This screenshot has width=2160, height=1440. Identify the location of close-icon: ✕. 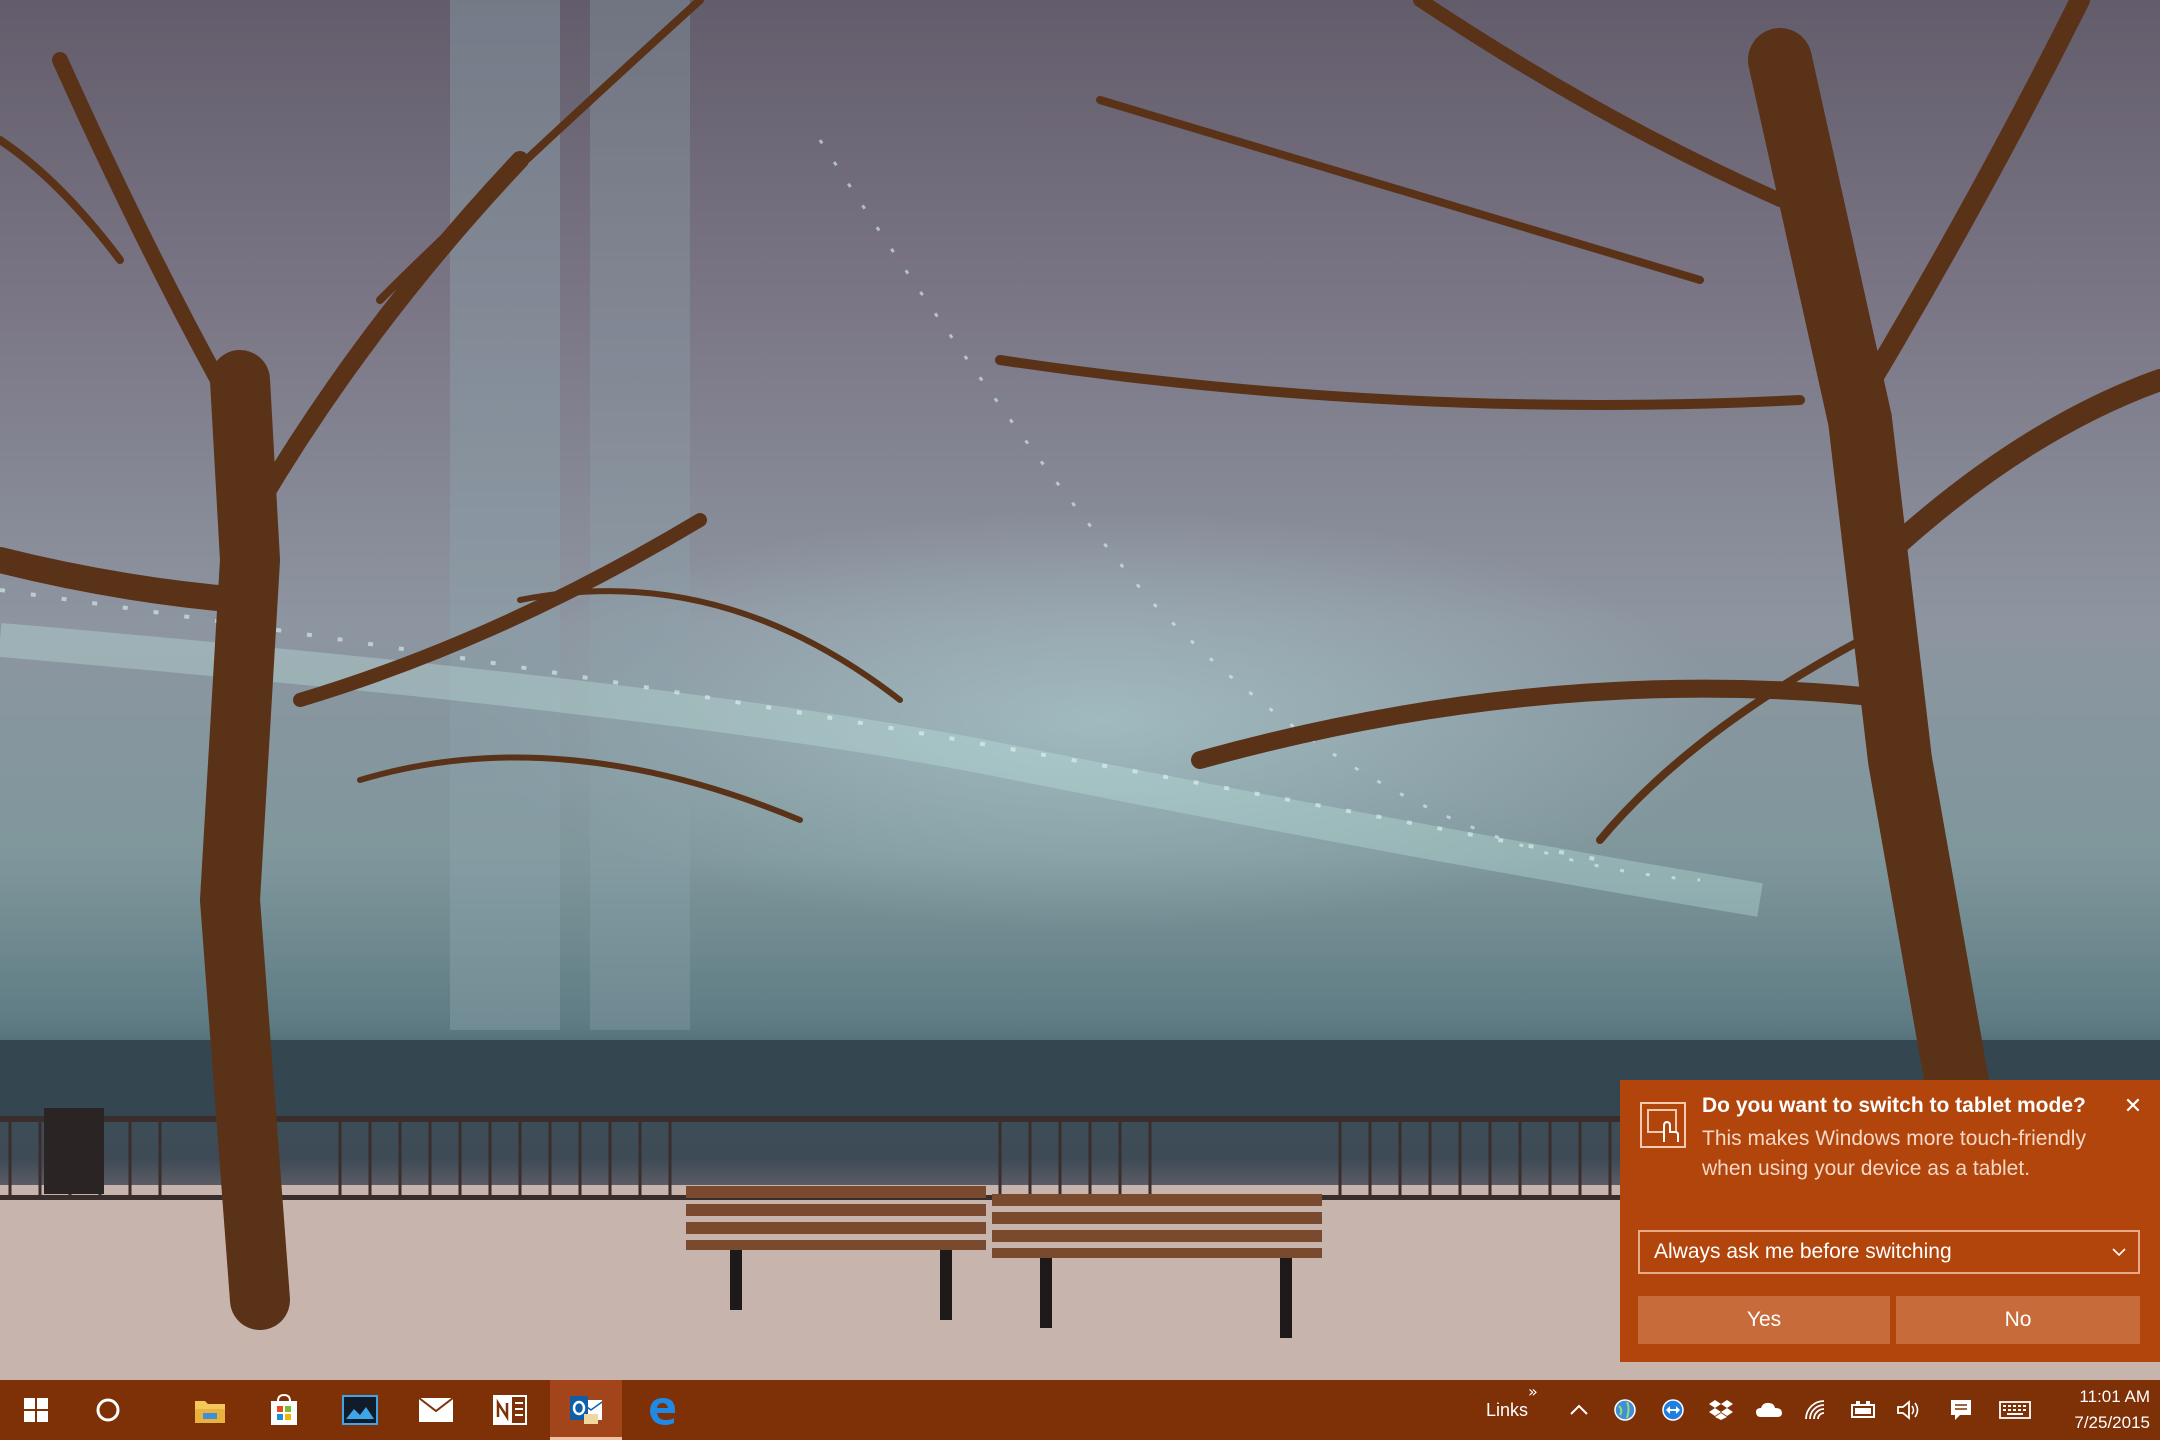
(2133, 1107).